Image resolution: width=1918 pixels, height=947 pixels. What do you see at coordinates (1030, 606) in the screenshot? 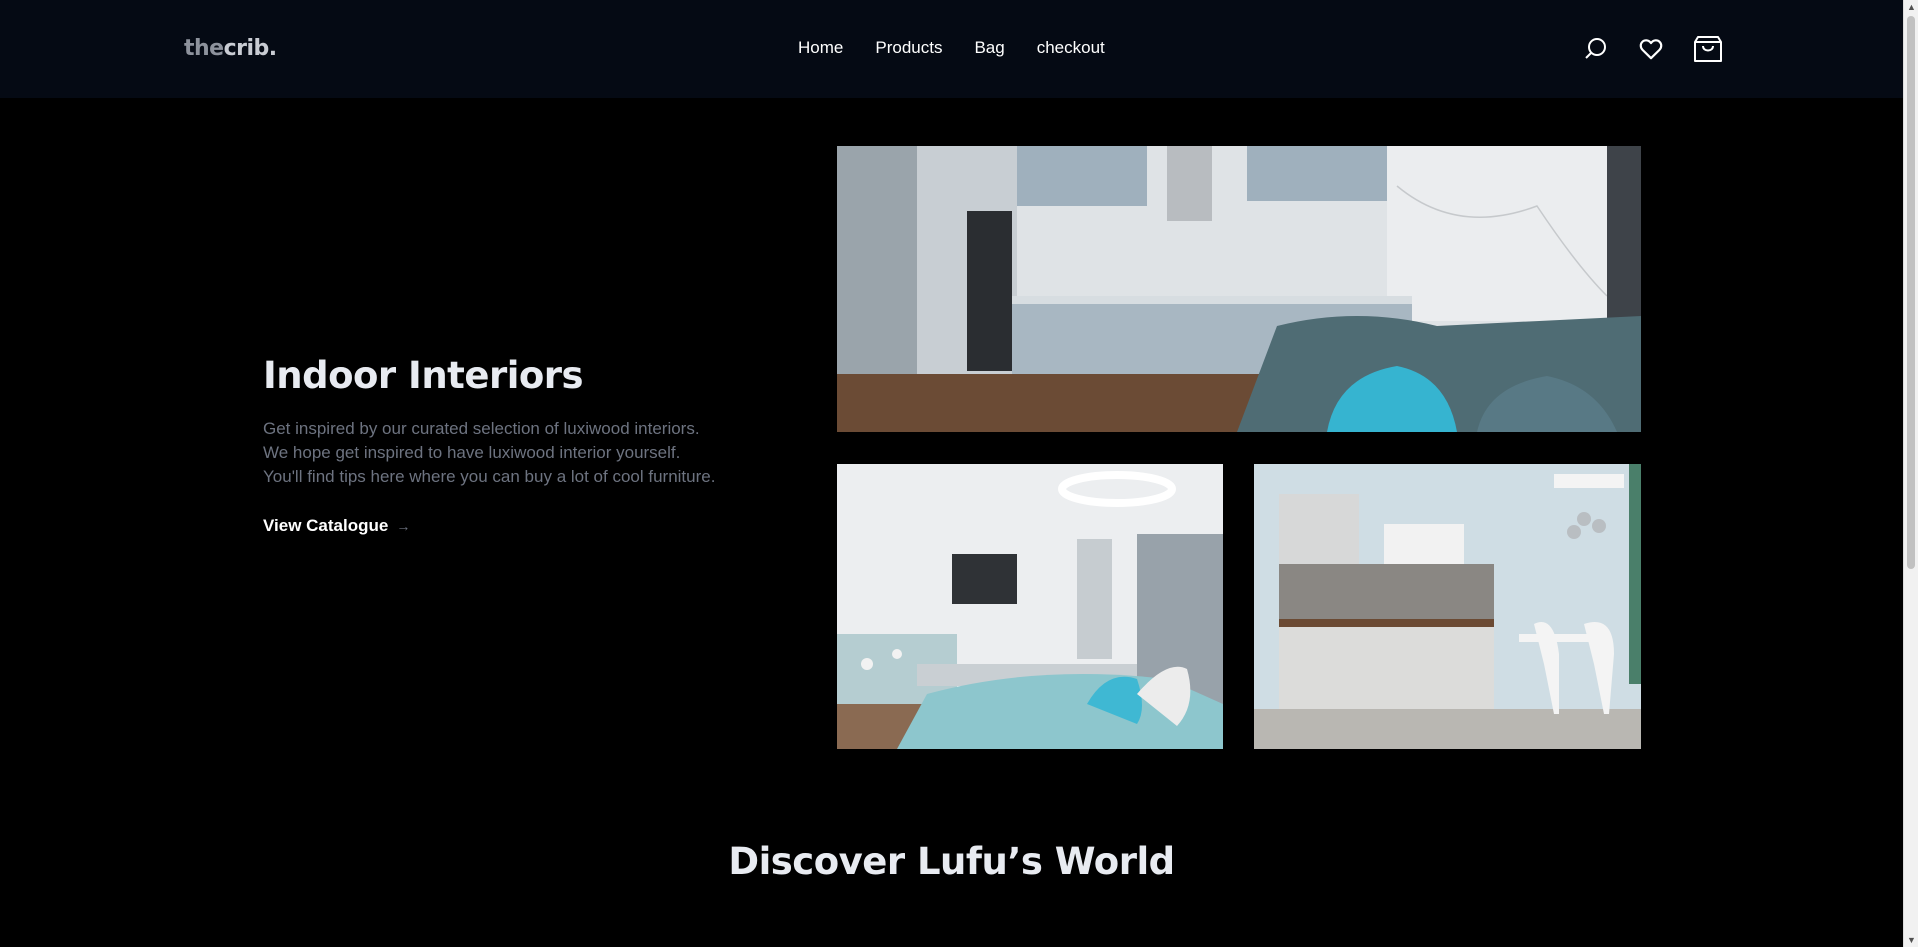
I see `living-room-image` at bounding box center [1030, 606].